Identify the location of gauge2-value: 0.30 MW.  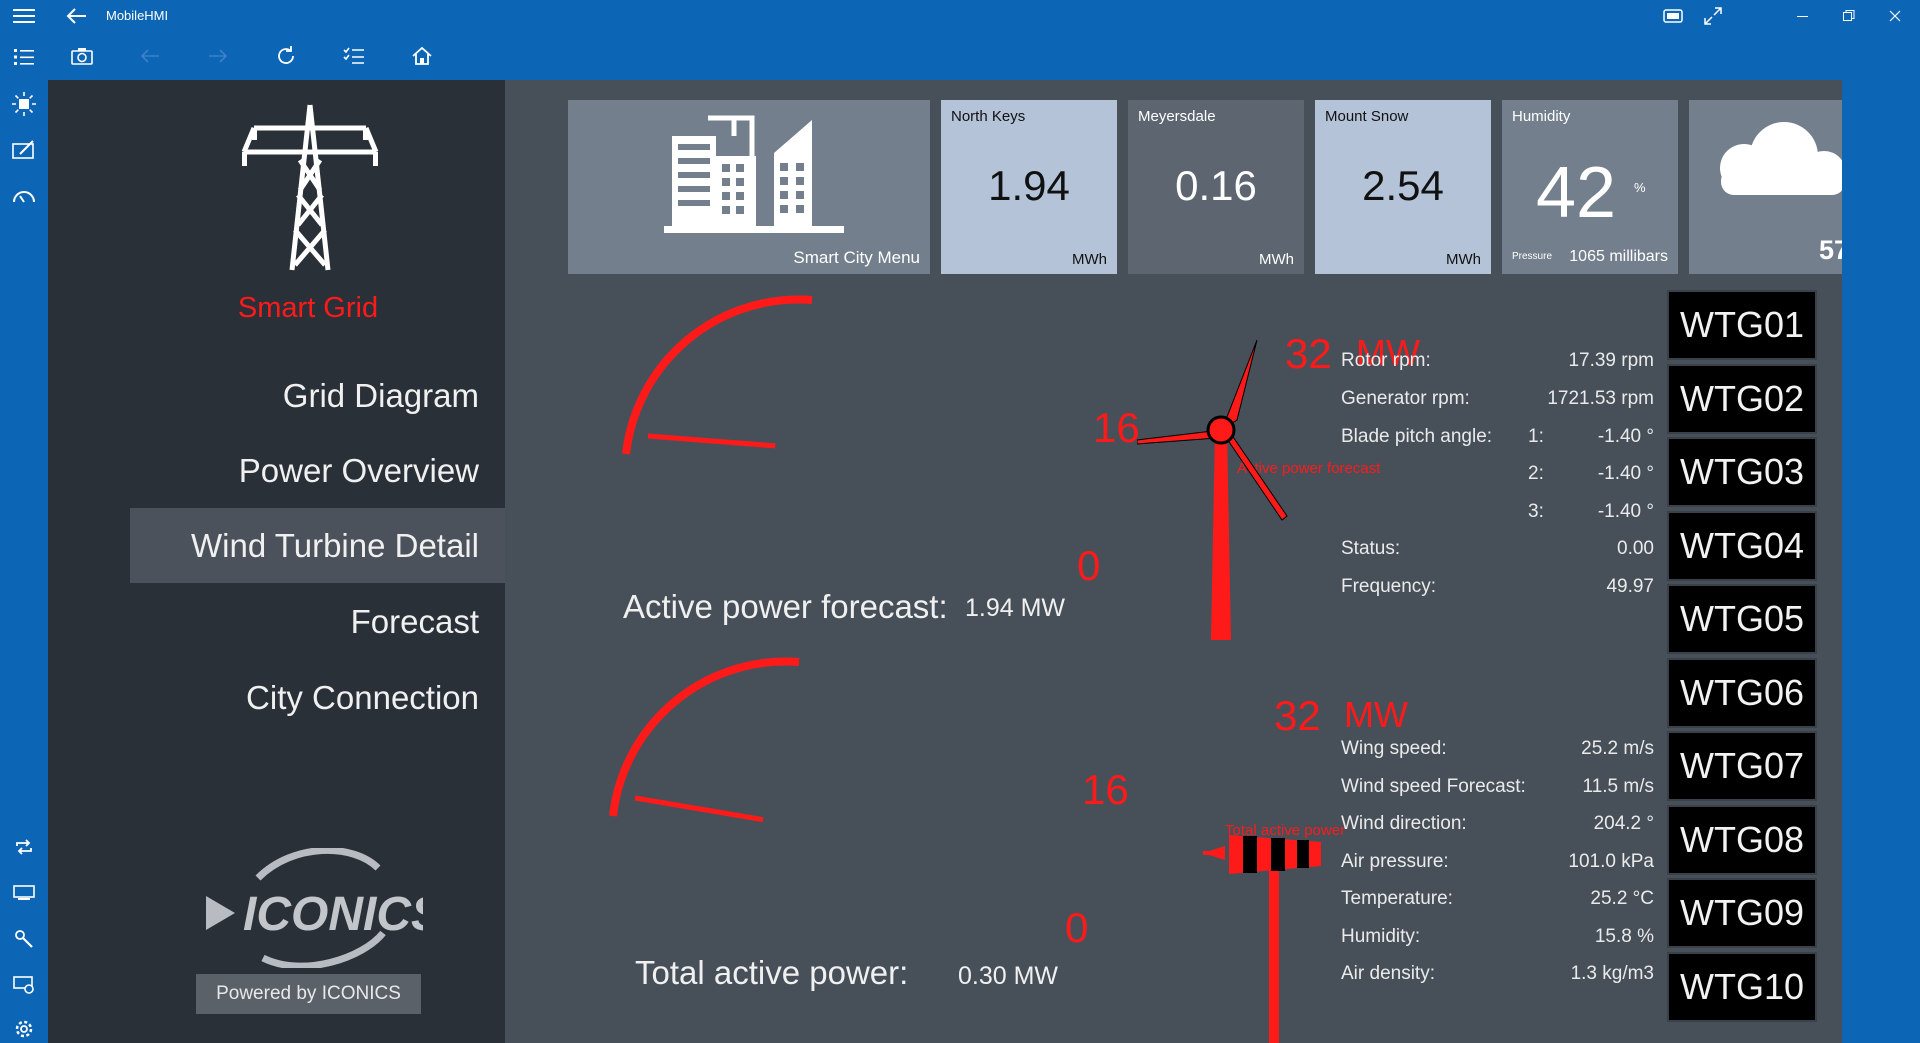
(1008, 976).